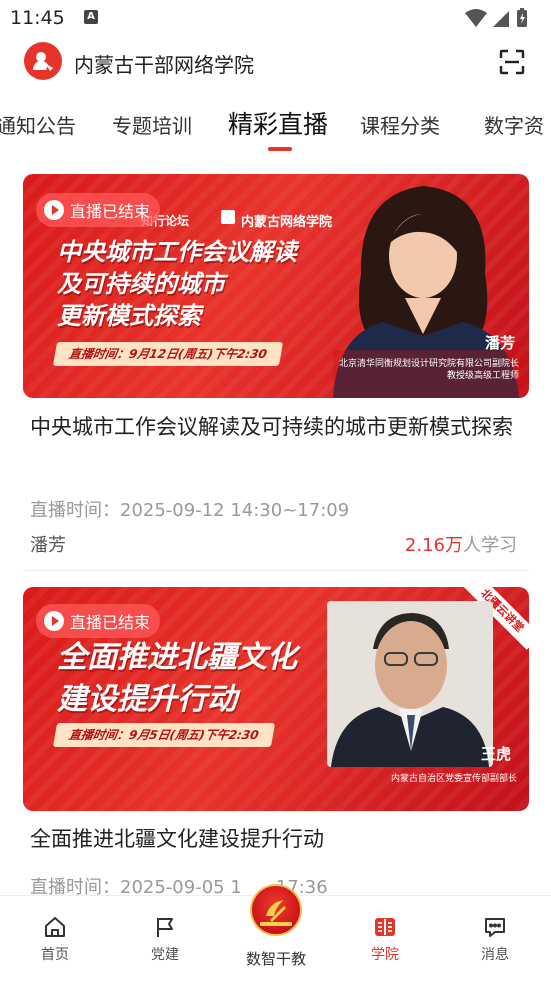 The width and height of the screenshot is (551, 981). What do you see at coordinates (163, 735) in the screenshot?
I see `banner-time: 直播时间：9月5日(周五)下午2:30` at bounding box center [163, 735].